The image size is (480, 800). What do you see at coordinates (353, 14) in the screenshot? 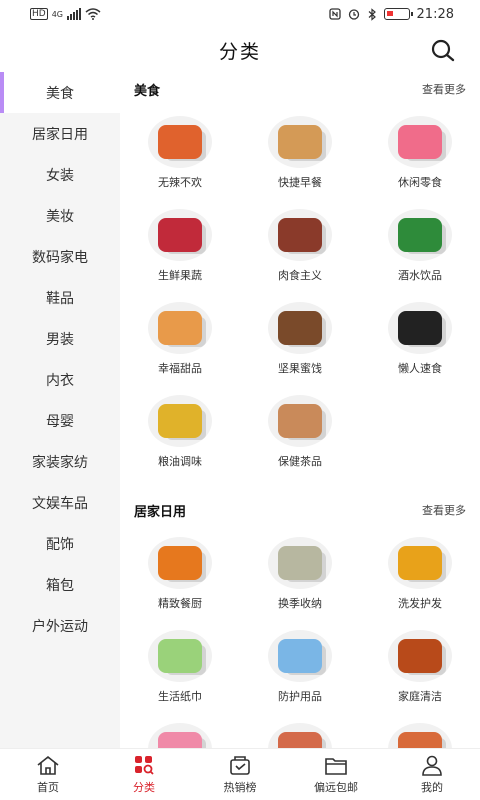
I see `alarm-icon` at bounding box center [353, 14].